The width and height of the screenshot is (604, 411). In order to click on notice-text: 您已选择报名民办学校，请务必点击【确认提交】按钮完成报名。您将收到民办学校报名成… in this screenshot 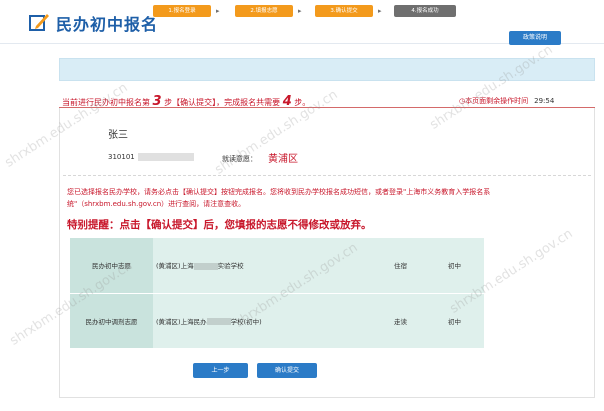, I will do `click(279, 198)`.